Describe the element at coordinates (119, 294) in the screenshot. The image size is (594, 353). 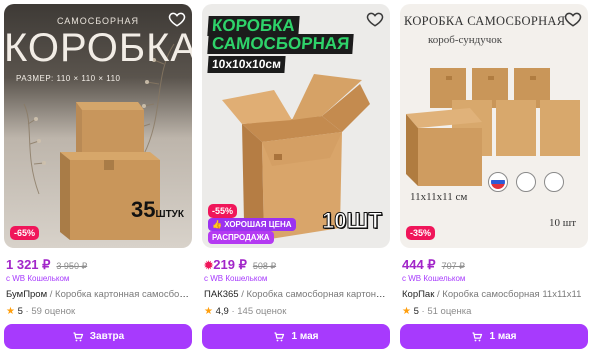
I see `product-name: / Коробка картонная самосборная` at that location.